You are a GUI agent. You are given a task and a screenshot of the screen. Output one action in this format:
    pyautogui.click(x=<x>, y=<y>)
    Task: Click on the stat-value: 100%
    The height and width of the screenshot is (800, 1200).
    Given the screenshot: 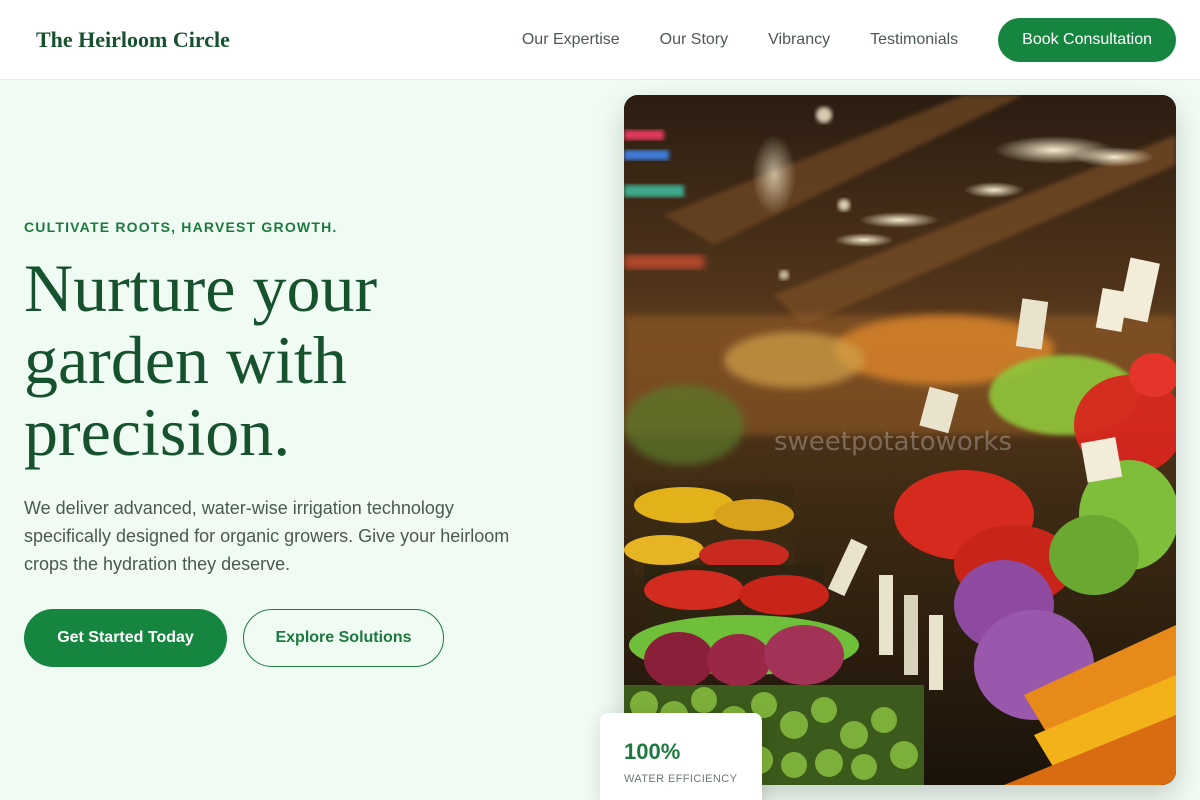 What is the action you would take?
    pyautogui.click(x=652, y=751)
    